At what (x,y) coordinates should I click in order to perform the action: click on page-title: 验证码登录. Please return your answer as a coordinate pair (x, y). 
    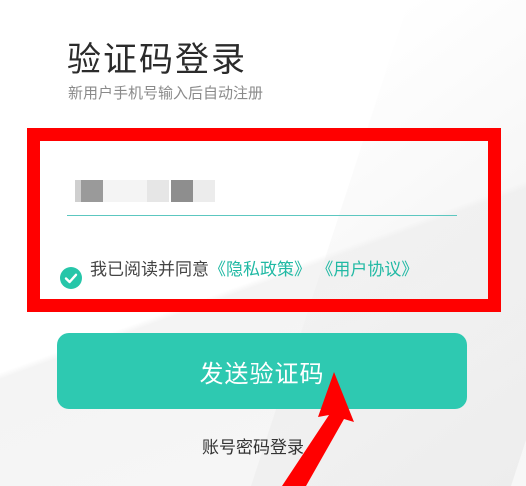
    Looking at the image, I should click on (157, 60).